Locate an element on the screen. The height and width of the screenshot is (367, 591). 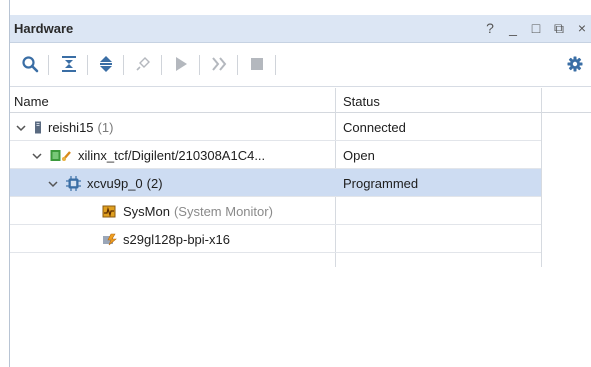
run-icon is located at coordinates (181, 64).